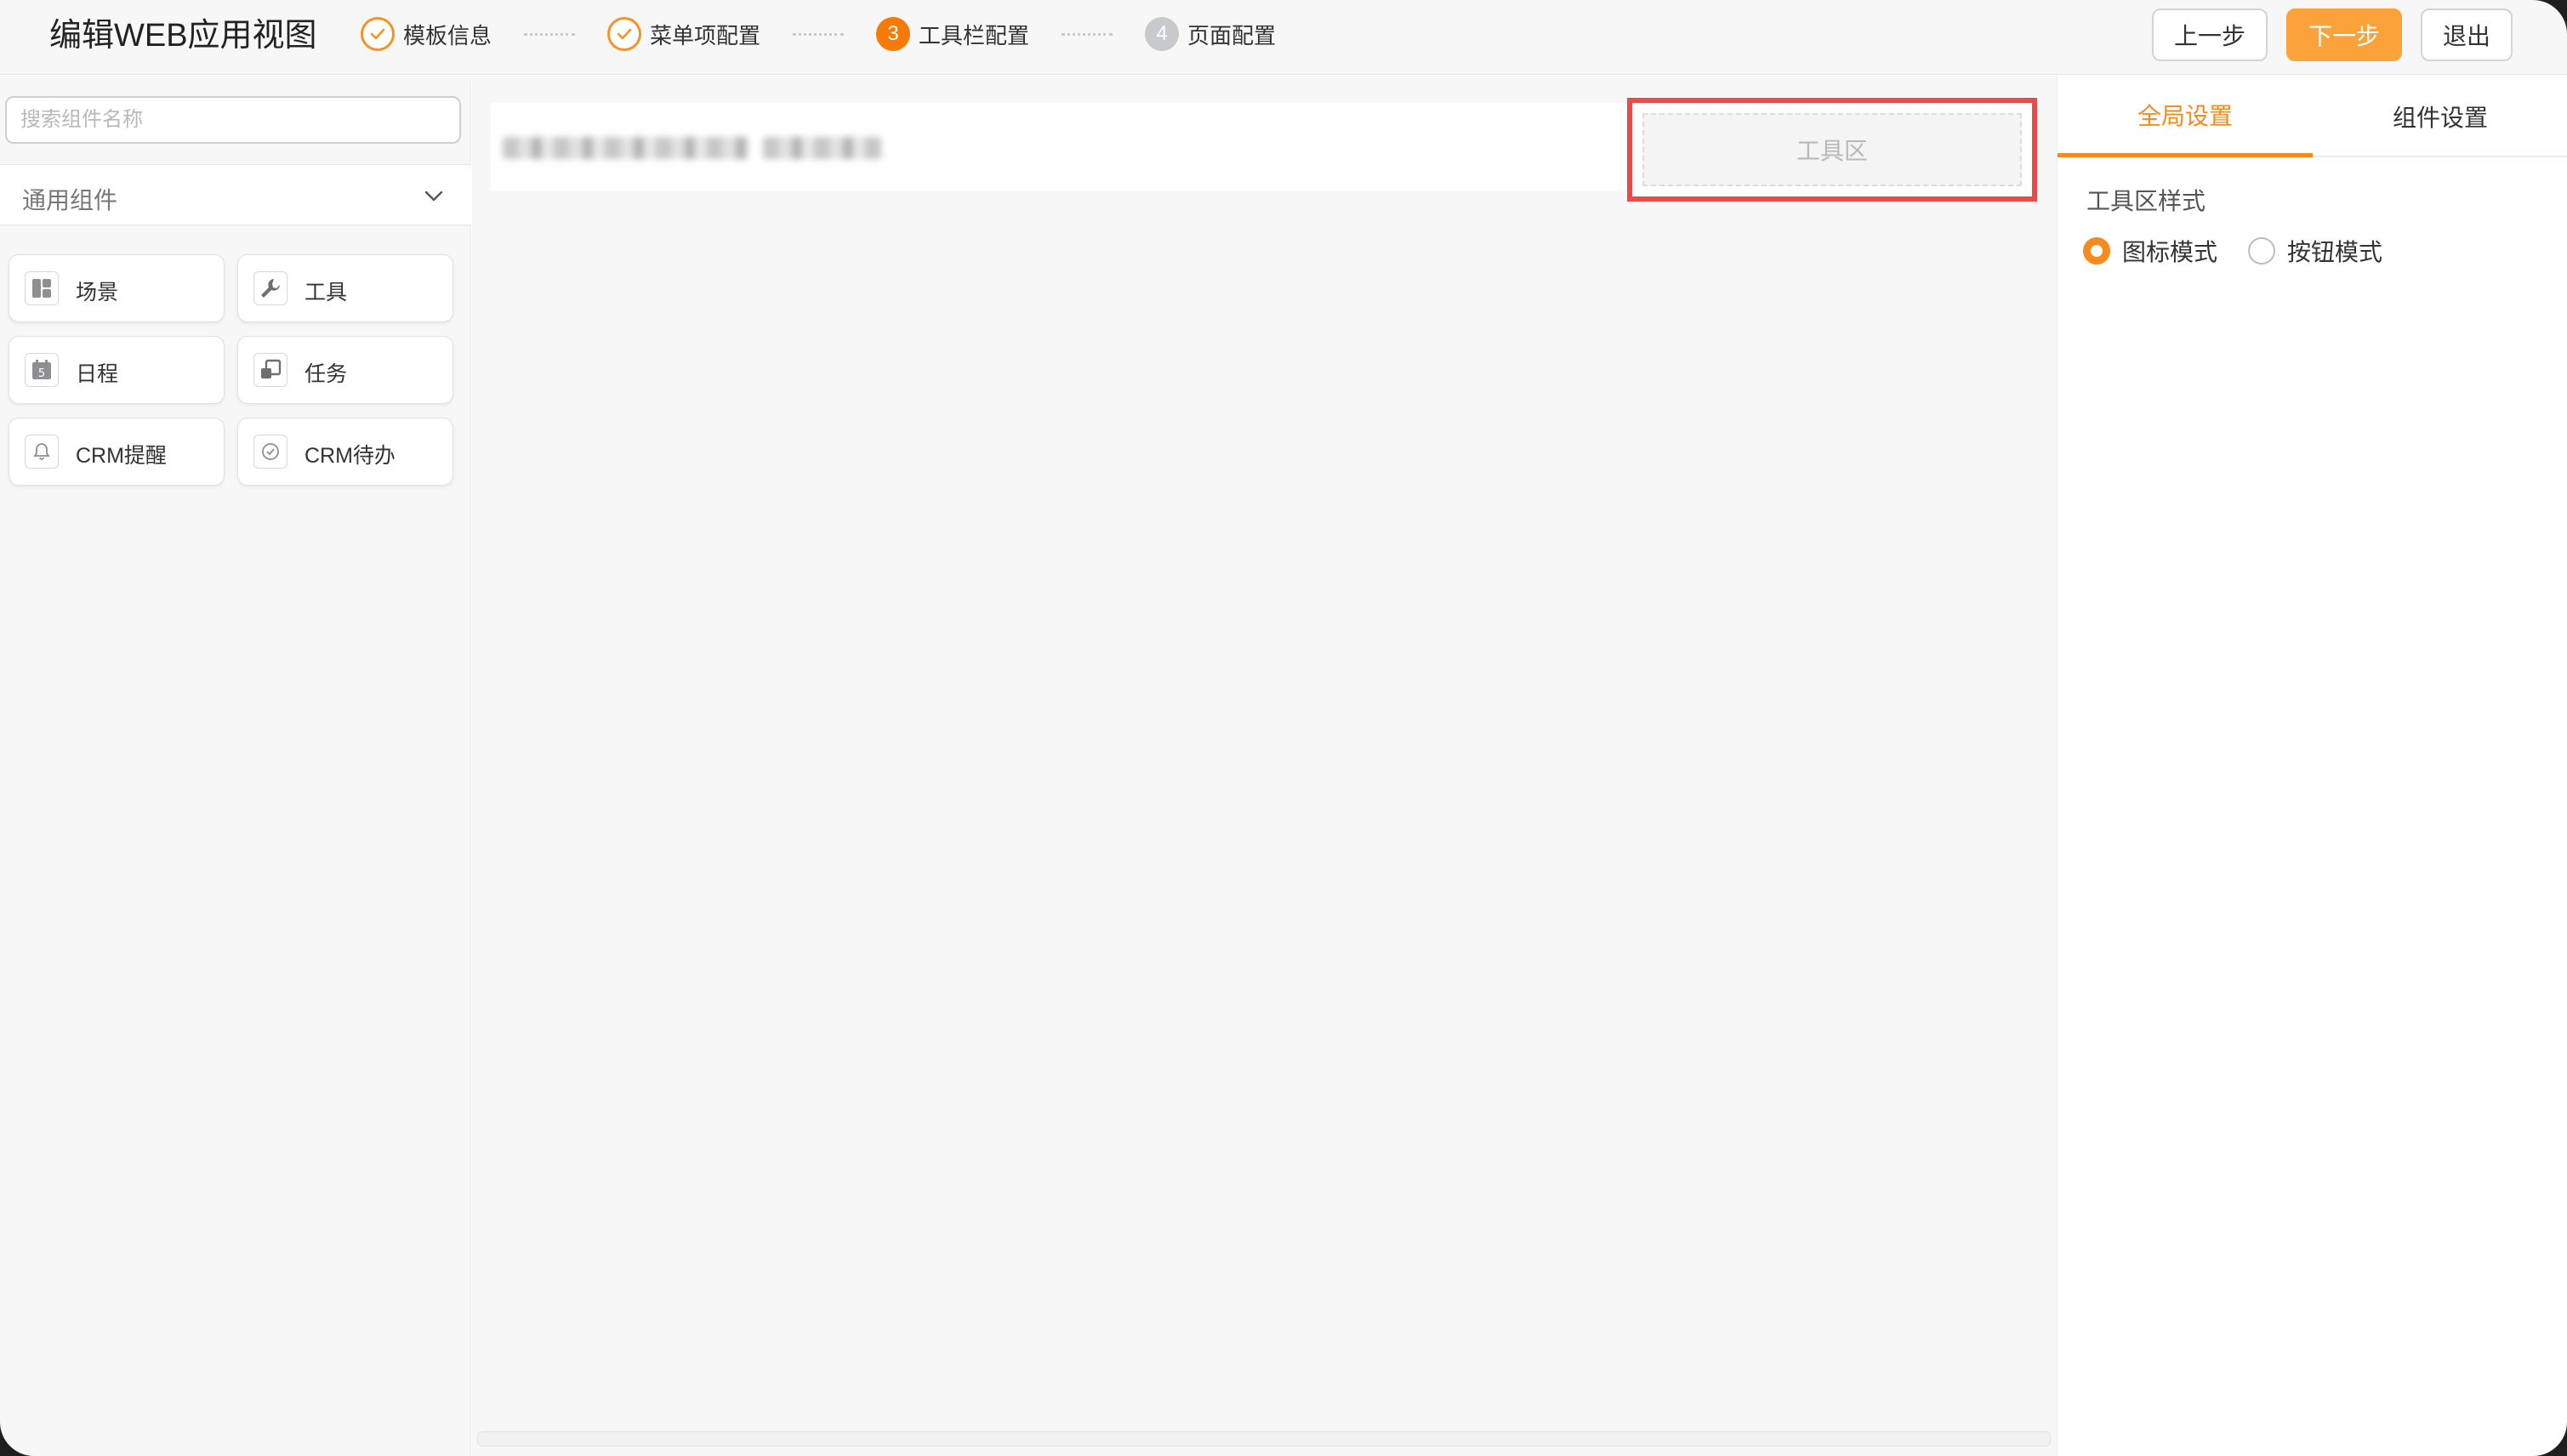  Describe the element at coordinates (97, 374) in the screenshot. I see `component-label: 日程` at that location.